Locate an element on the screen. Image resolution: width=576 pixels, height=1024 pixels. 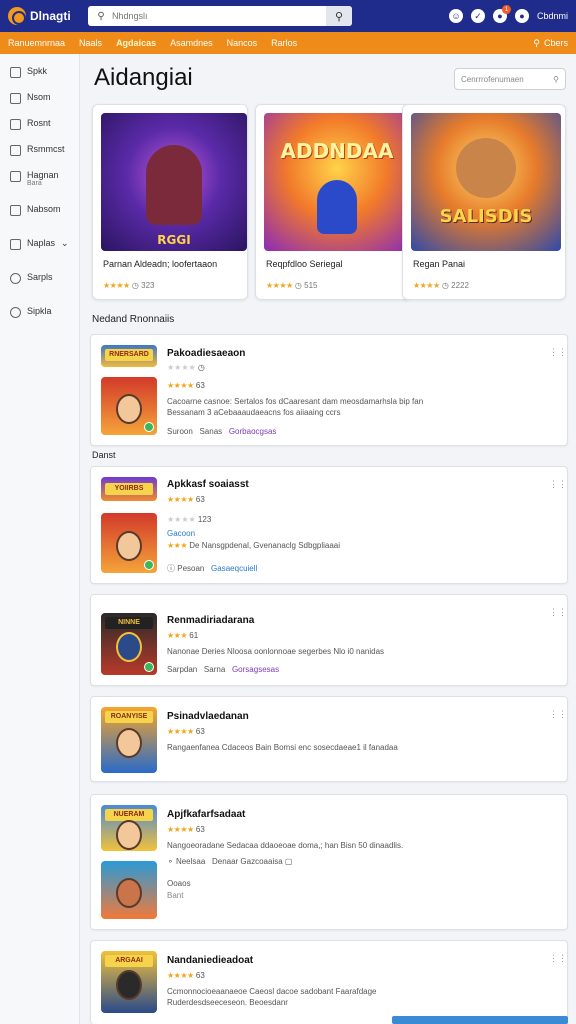
item-link: Gorbaocgsas is located at coordinates (253, 431).